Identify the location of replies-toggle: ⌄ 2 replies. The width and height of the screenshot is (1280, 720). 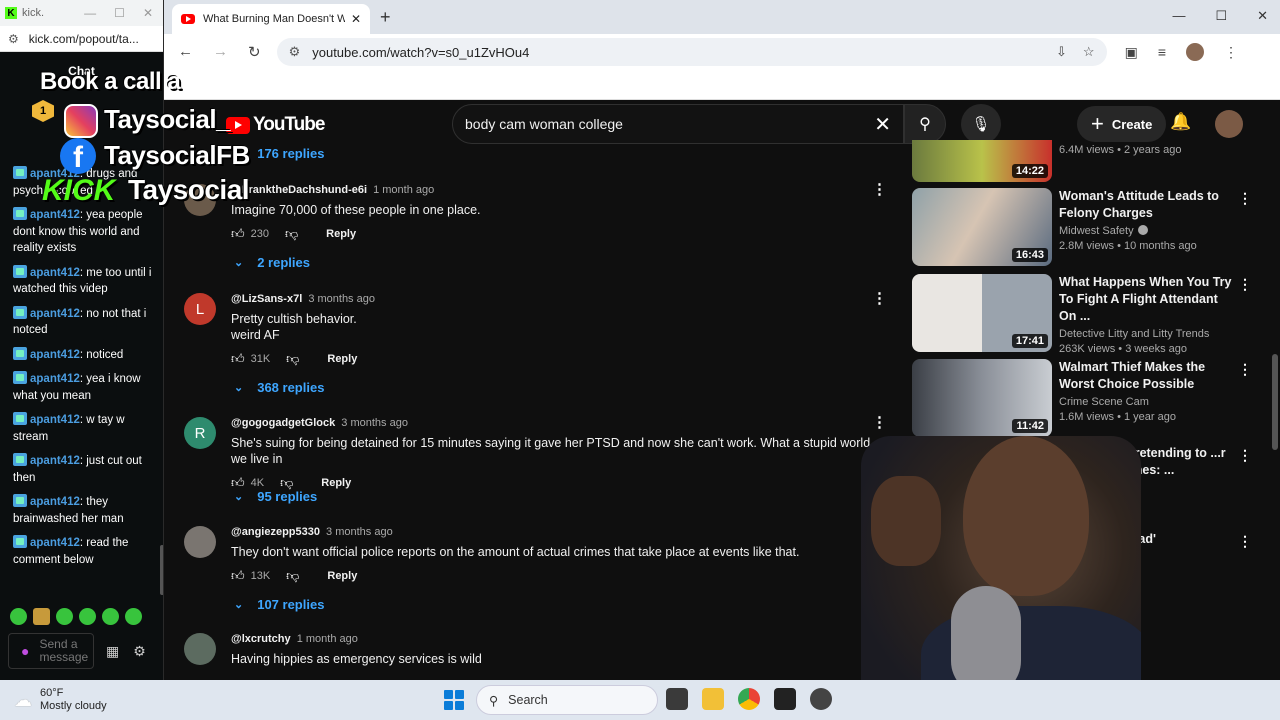
(272, 262).